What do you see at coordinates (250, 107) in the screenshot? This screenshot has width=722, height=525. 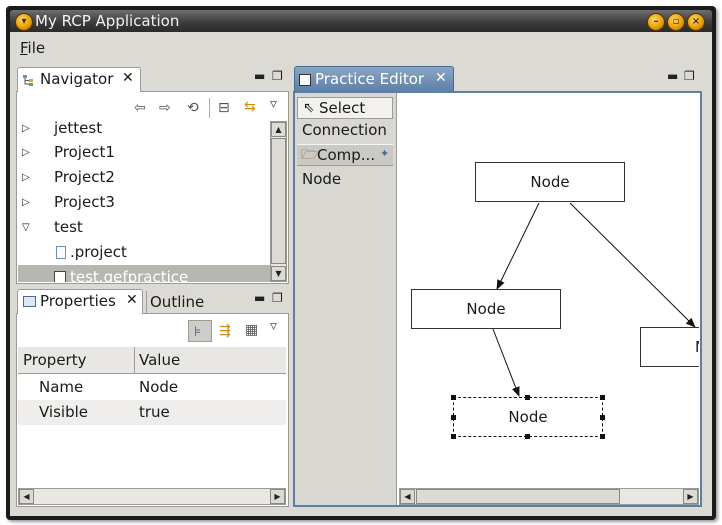 I see `link-with-editor-icon: ⇆` at bounding box center [250, 107].